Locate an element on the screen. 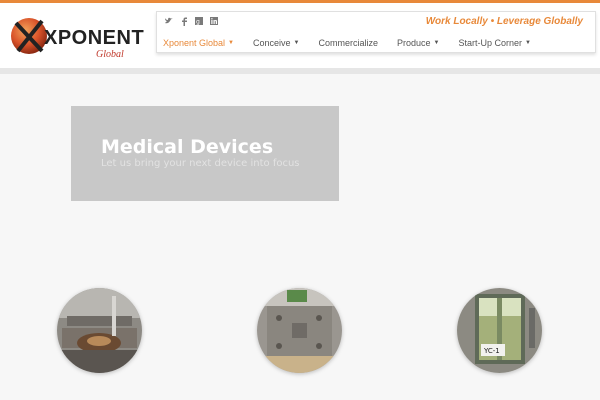 The width and height of the screenshot is (600, 400). hero-subtitle: Let us bring your next device into focus is located at coordinates (200, 163).